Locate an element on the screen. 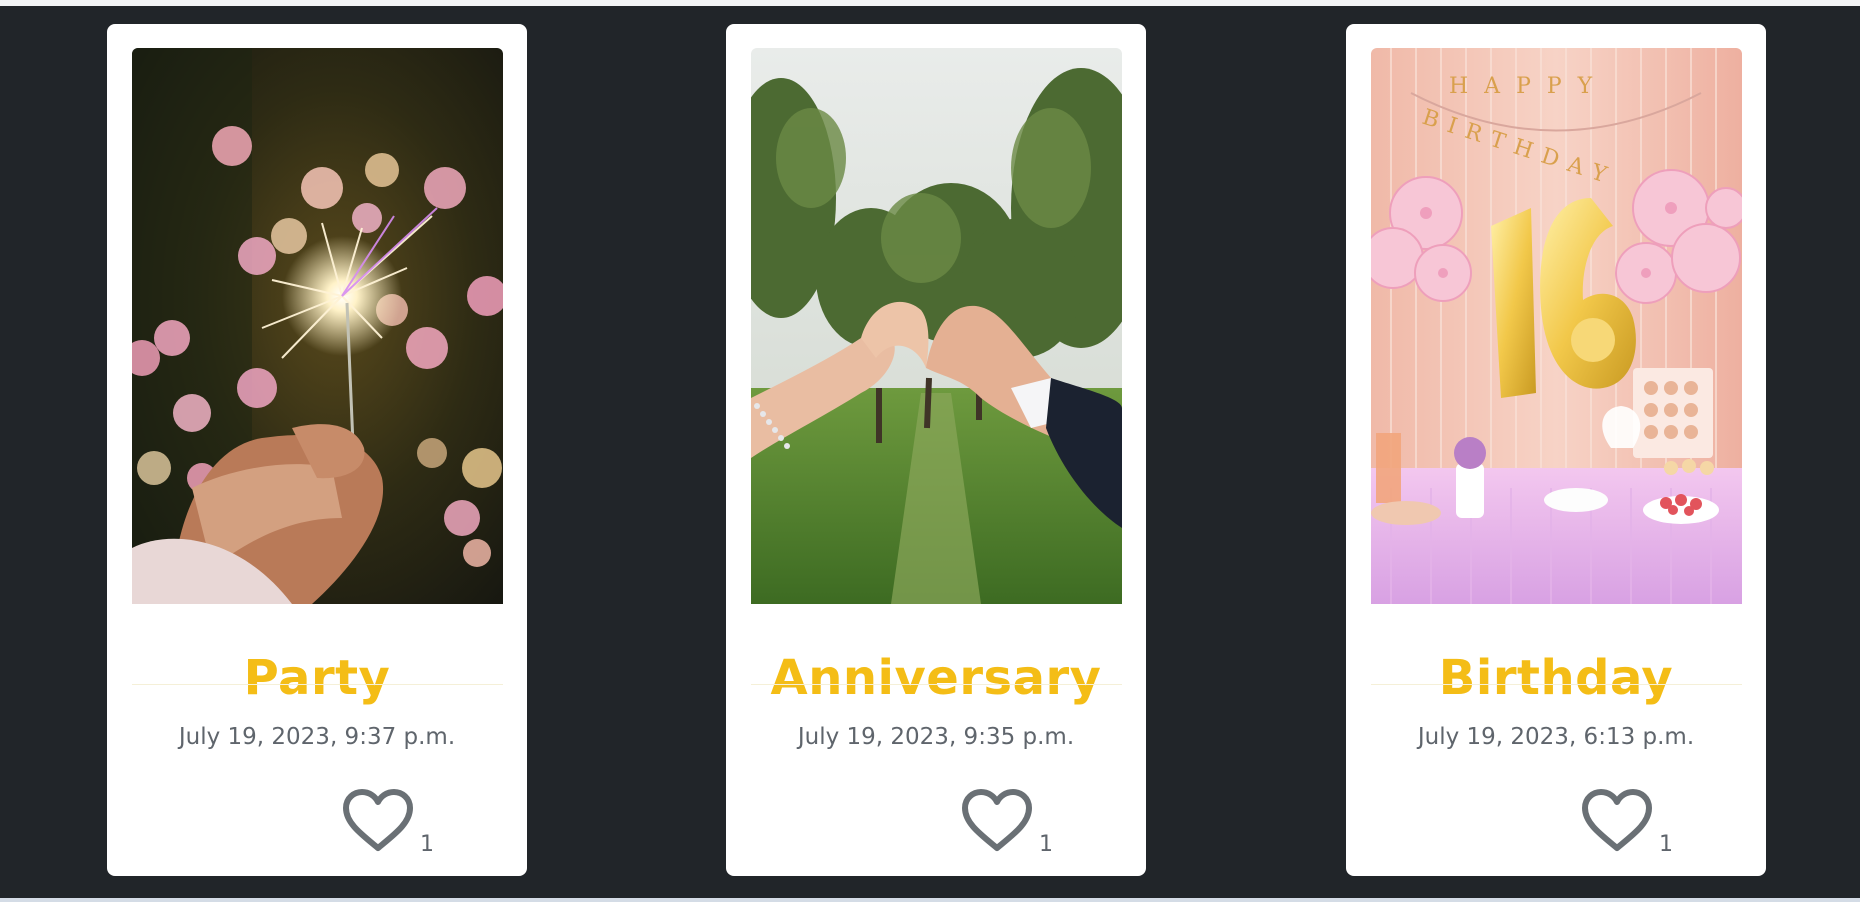 Image resolution: width=1860 pixels, height=902 pixels. party-photo is located at coordinates (317, 326).